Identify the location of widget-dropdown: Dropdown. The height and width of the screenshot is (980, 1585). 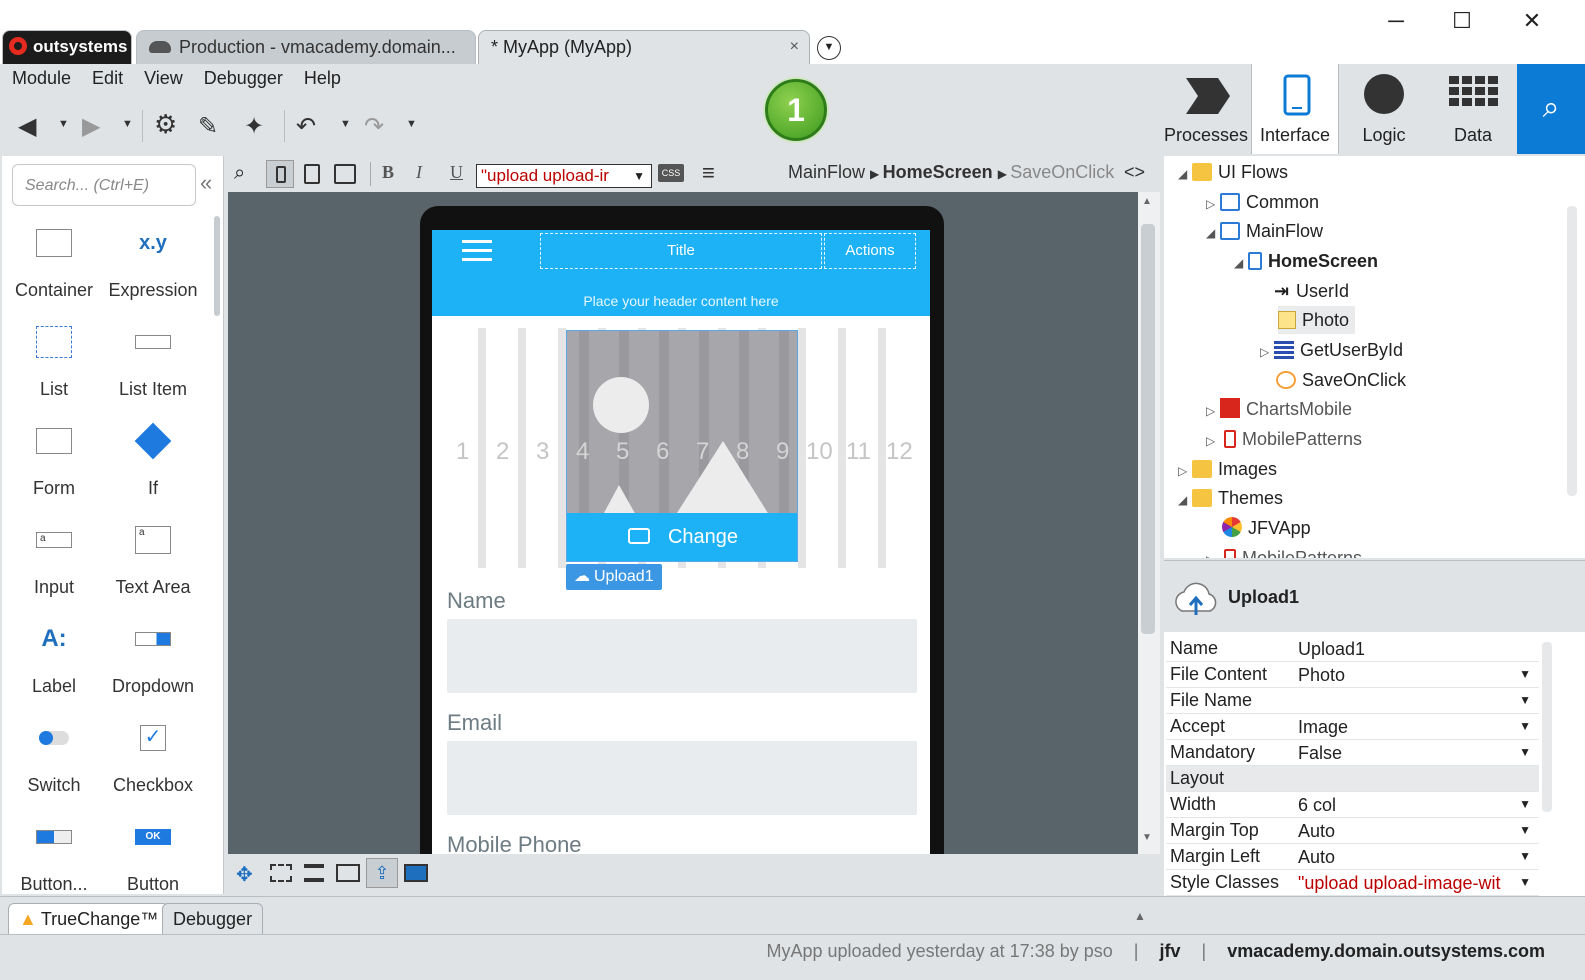
(153, 655).